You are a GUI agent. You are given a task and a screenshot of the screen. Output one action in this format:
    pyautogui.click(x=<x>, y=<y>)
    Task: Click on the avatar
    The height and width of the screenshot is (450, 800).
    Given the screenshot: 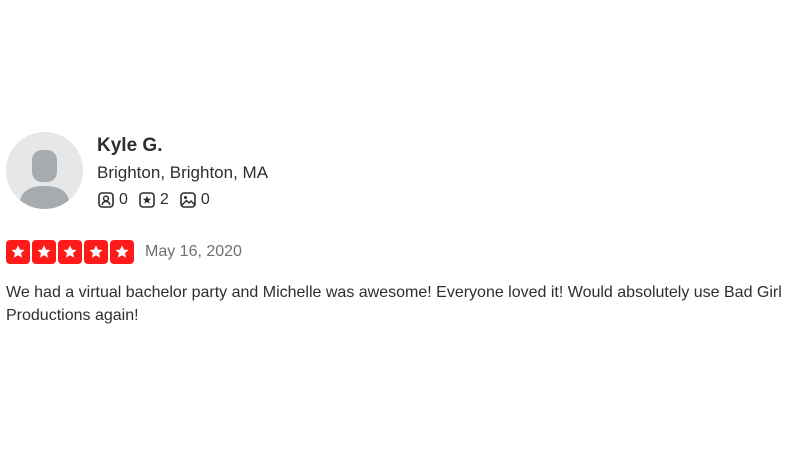 What is the action you would take?
    pyautogui.click(x=44, y=170)
    